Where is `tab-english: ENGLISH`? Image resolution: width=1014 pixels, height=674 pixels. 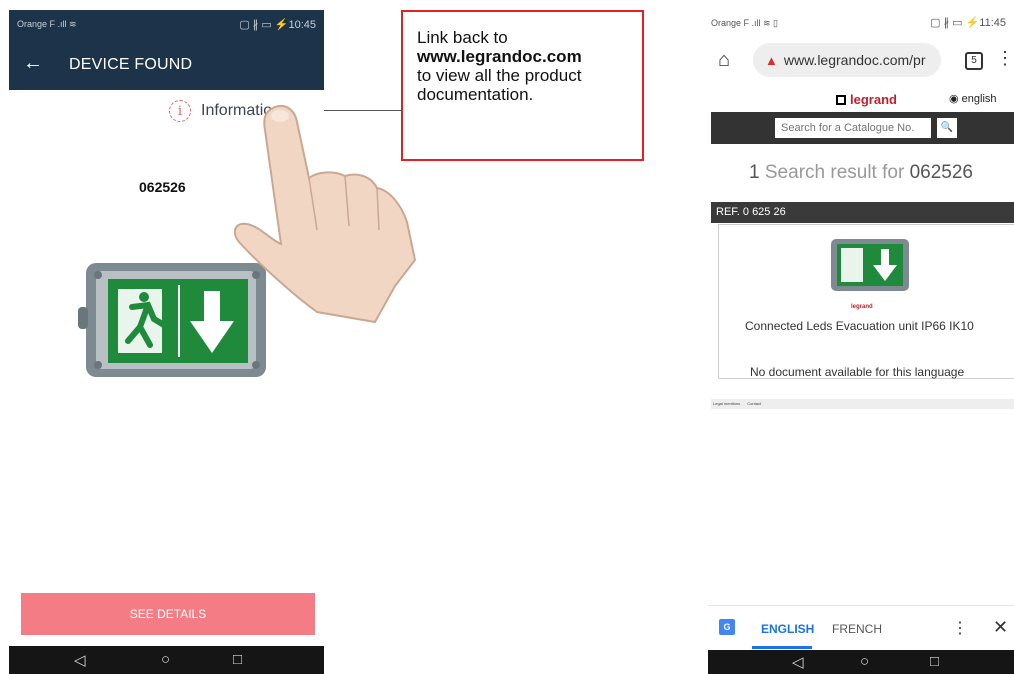
tab-english: ENGLISH is located at coordinates (787, 629).